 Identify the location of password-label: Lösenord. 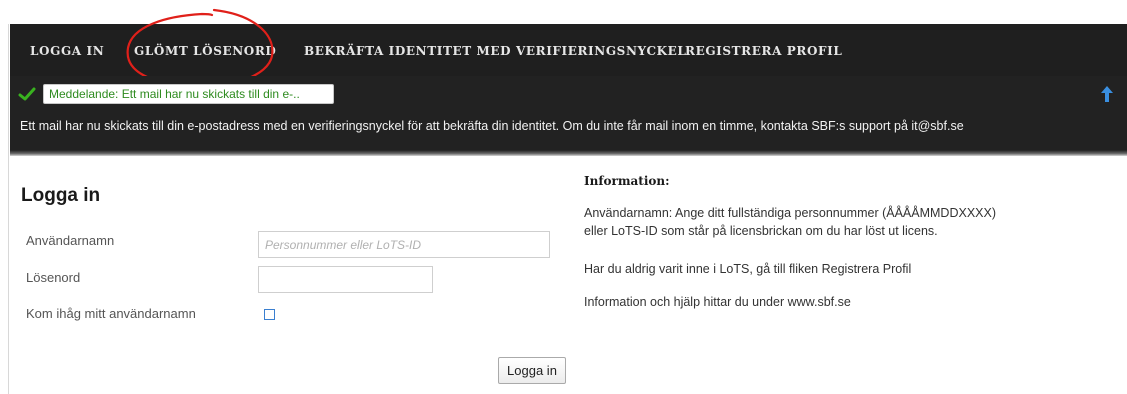
(53, 277).